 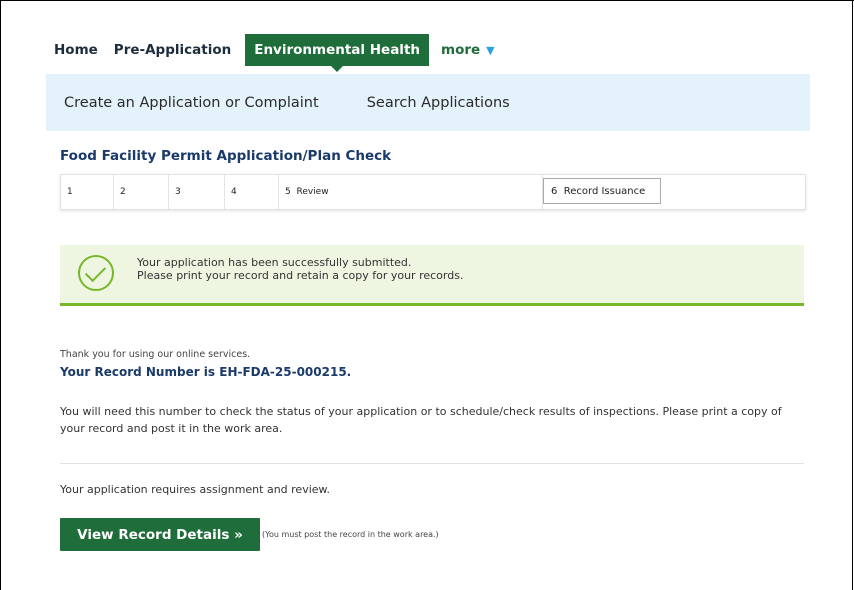 I want to click on record-number-value: EH-FDA-25-000215., so click(x=285, y=372).